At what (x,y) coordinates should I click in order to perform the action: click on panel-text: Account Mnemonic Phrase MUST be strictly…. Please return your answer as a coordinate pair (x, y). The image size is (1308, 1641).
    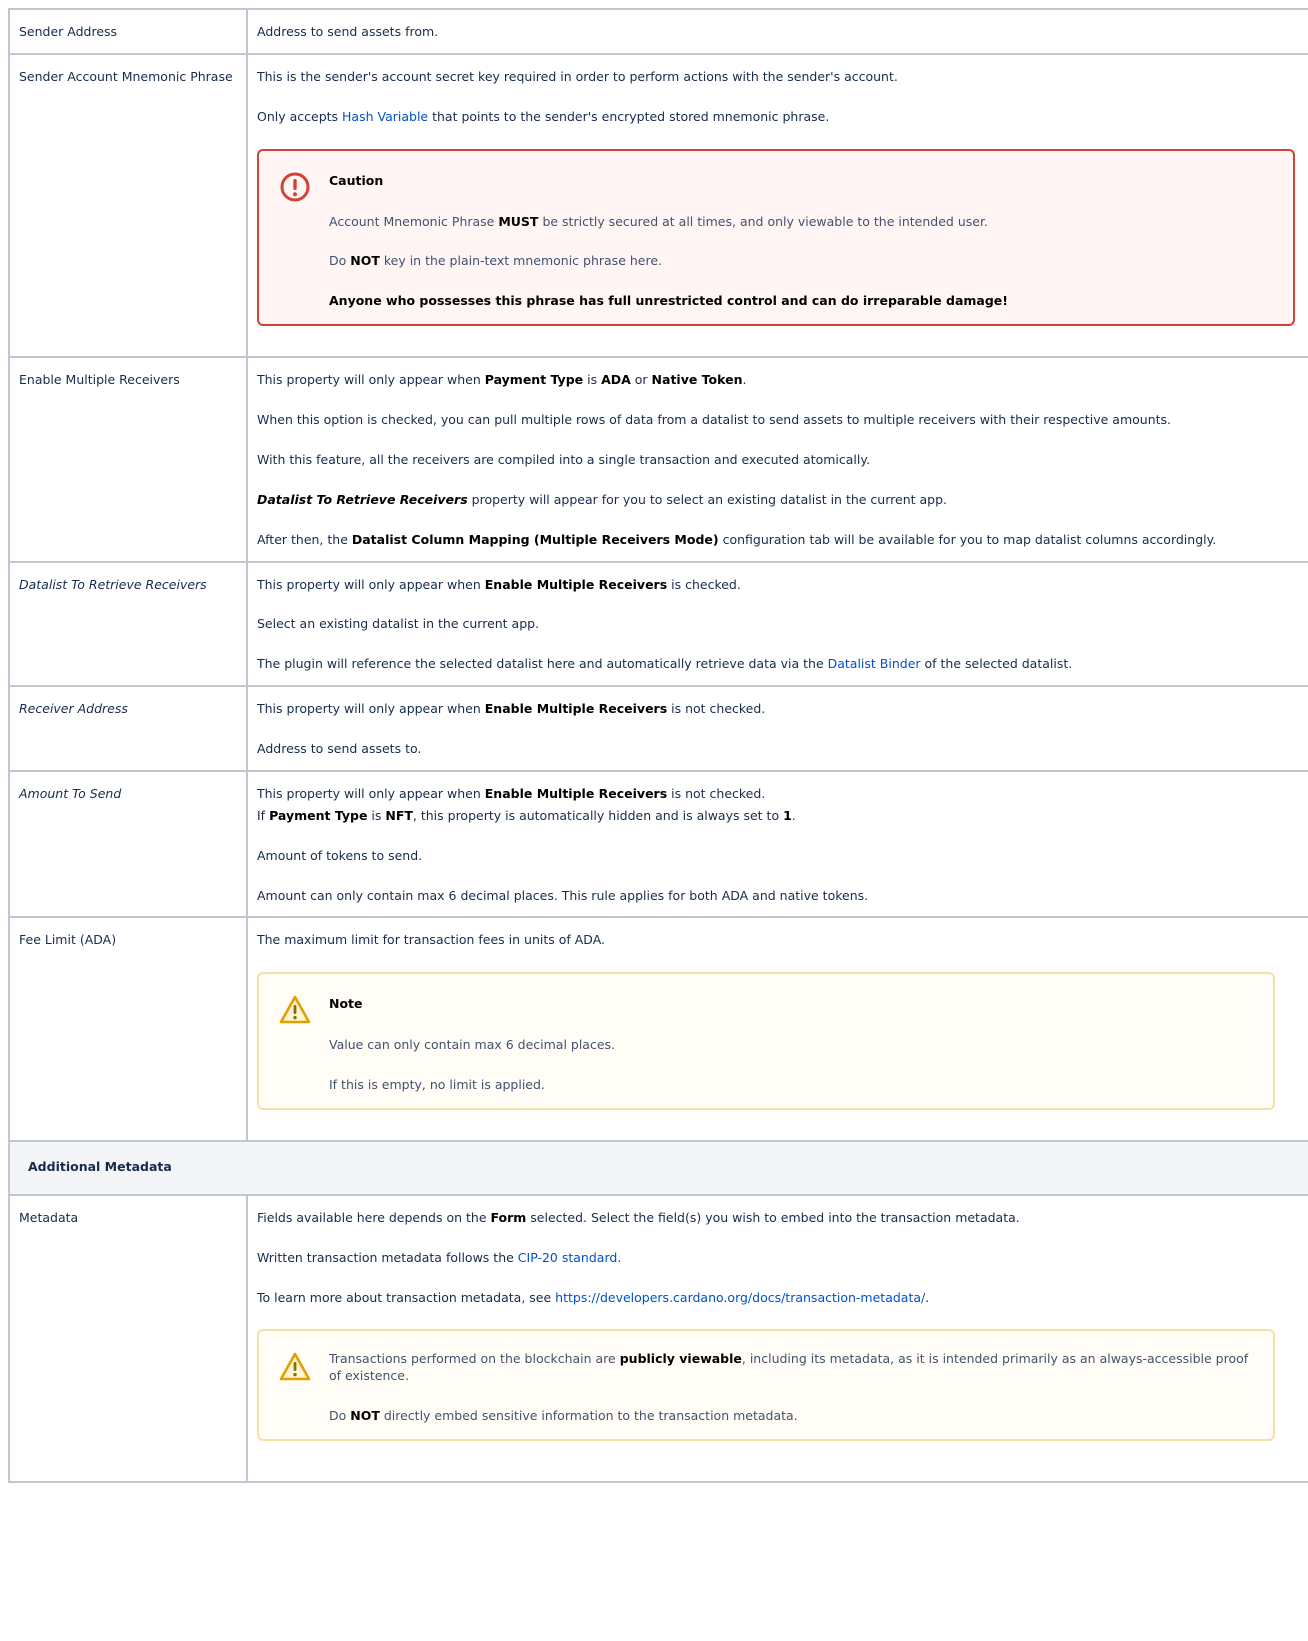
    Looking at the image, I should click on (658, 221).